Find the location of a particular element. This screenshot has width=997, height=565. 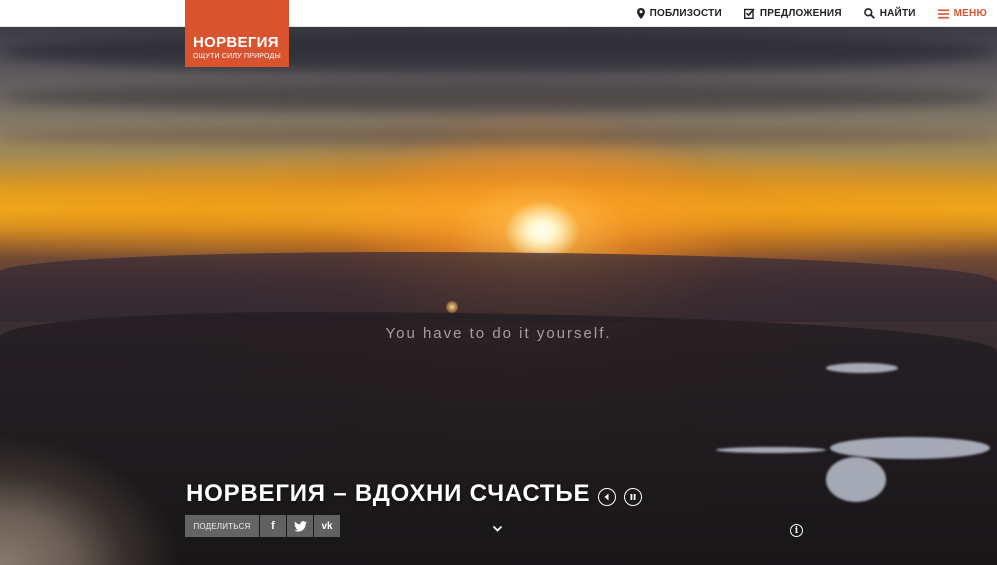

share-bar: ПОДЕЛИТЬСЯ f vk is located at coordinates (262, 526).